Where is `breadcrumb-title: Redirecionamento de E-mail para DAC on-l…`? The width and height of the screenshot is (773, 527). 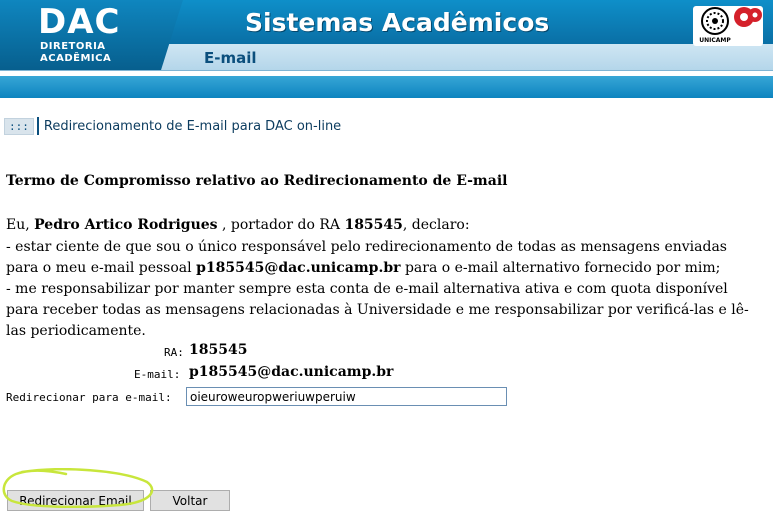
breadcrumb-title: Redirecionamento de E-mail para DAC on-l… is located at coordinates (192, 126).